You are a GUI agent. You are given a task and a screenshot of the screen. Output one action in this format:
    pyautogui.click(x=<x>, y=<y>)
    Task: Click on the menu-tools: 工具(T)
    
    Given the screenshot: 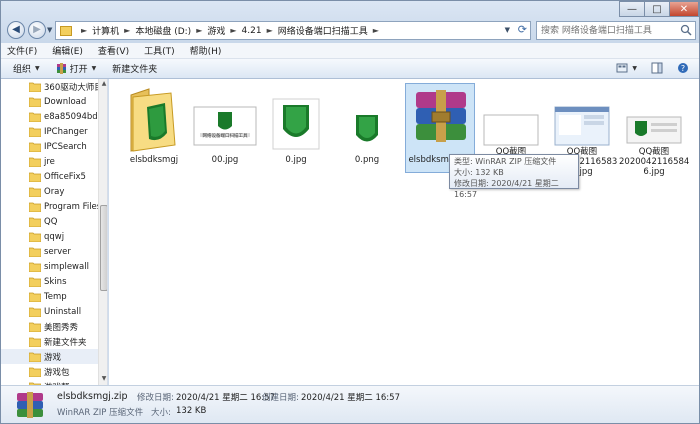 What is the action you would take?
    pyautogui.click(x=159, y=50)
    